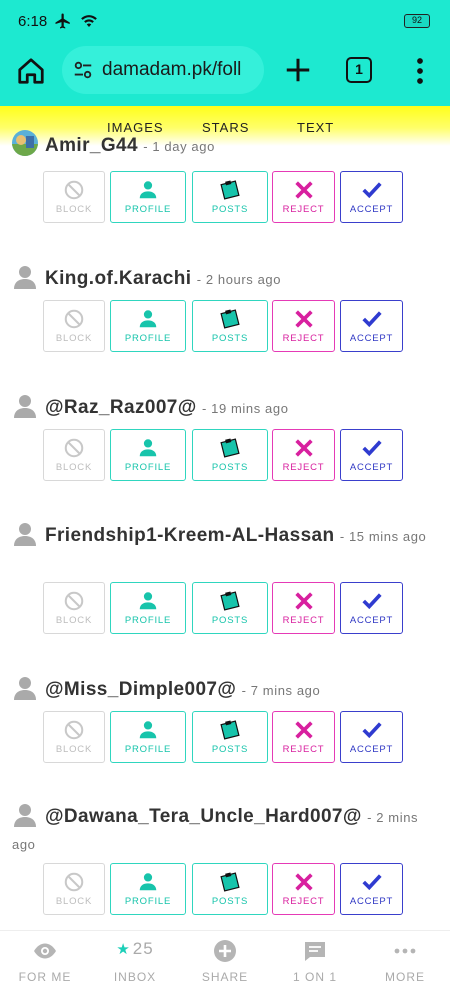 This screenshot has height=1001, width=450. I want to click on star-icon: ★, so click(123, 949).